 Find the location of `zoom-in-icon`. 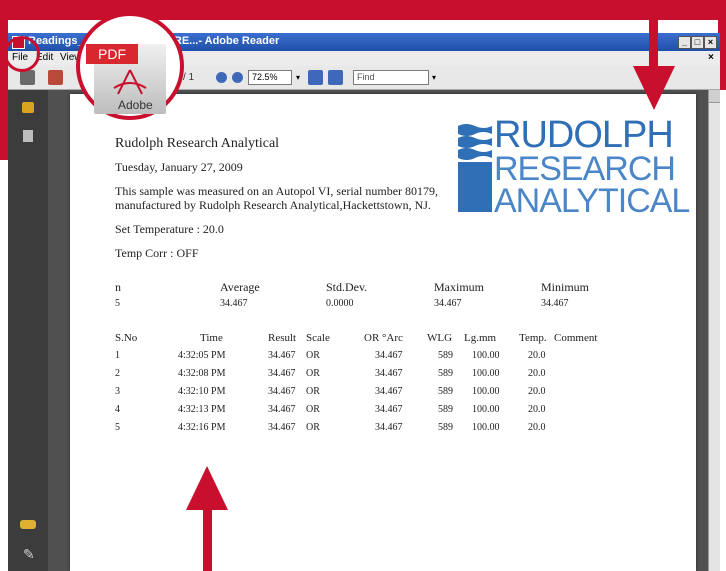

zoom-in-icon is located at coordinates (237, 77).